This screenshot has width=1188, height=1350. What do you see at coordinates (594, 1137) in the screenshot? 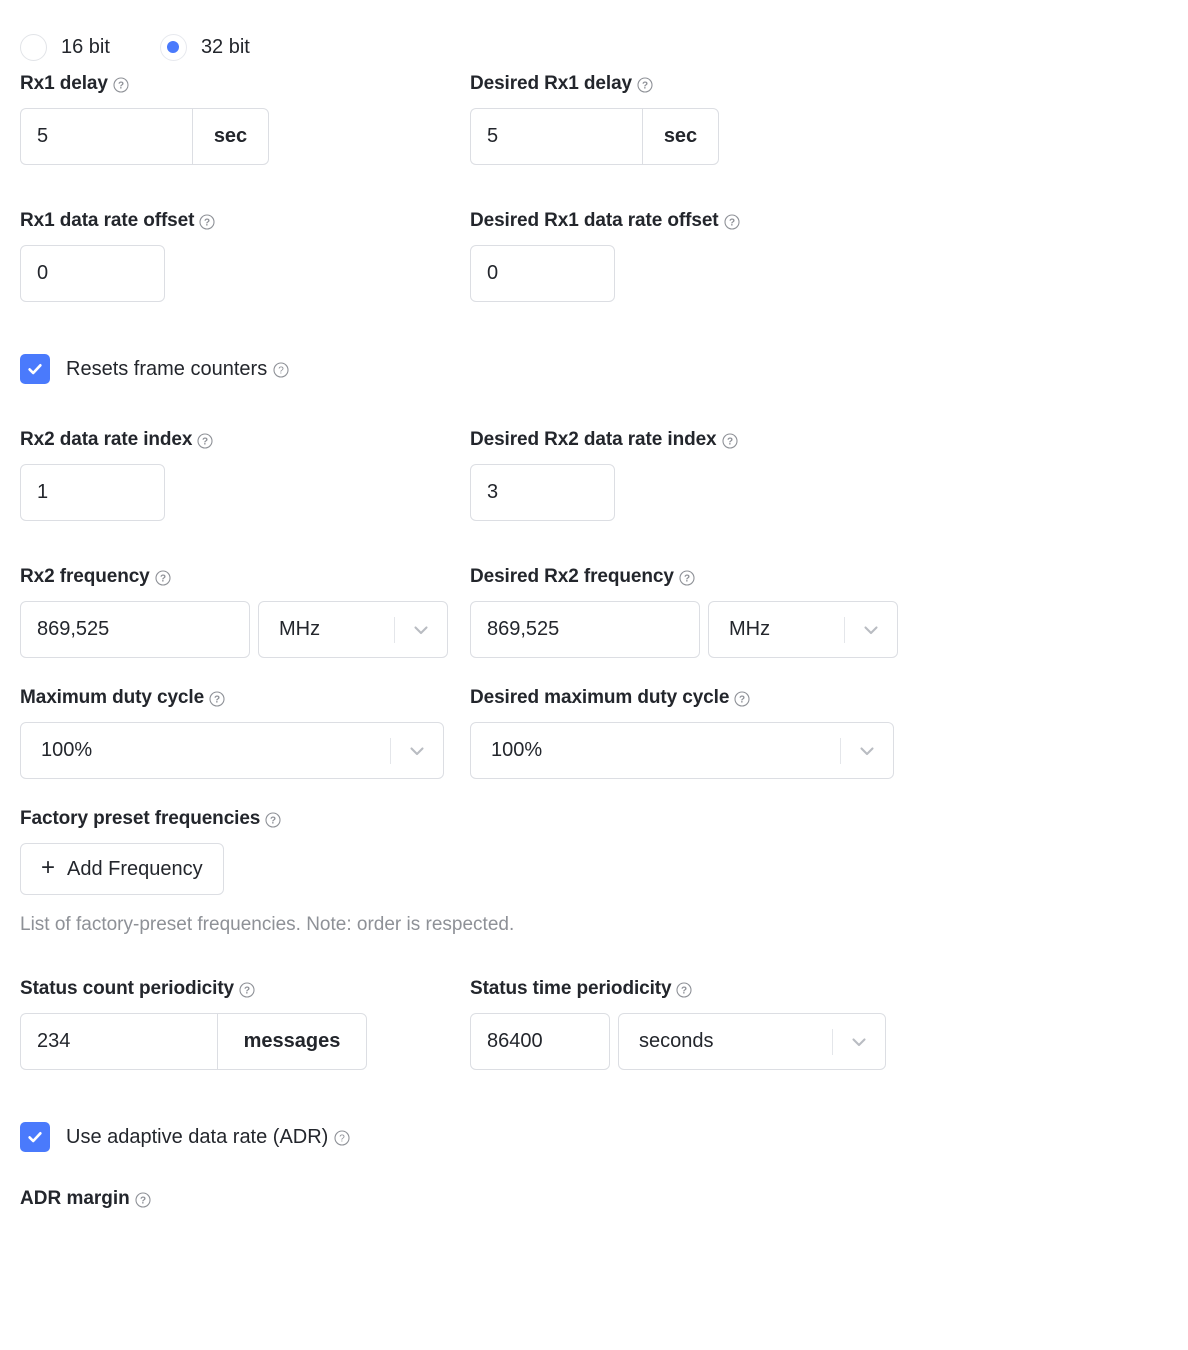
I see `checkbox-use-adaptive-data-rate: Use adaptive data rate (ADR) ?` at bounding box center [594, 1137].